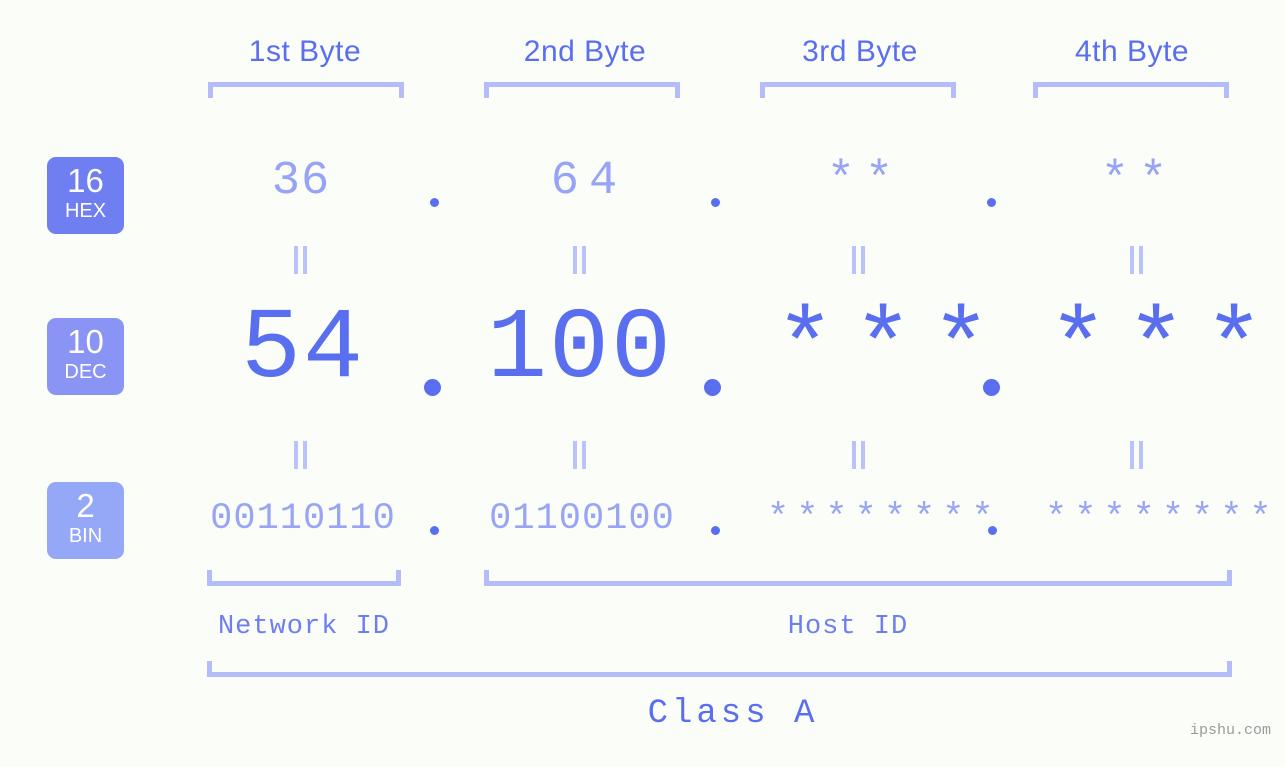  I want to click on base-badge-hex: 16 HEX, so click(85, 195).